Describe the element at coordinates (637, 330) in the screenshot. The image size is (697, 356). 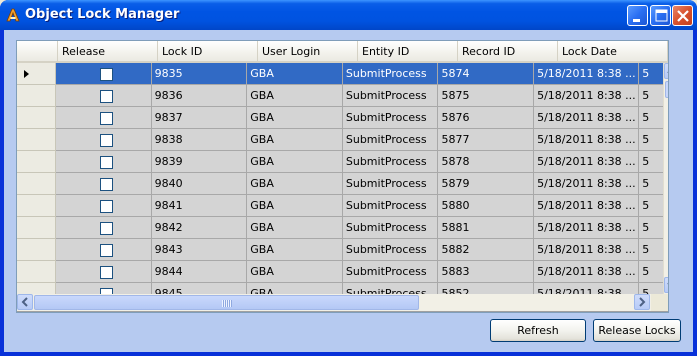
I see `release-locks-button: Release Locks` at that location.